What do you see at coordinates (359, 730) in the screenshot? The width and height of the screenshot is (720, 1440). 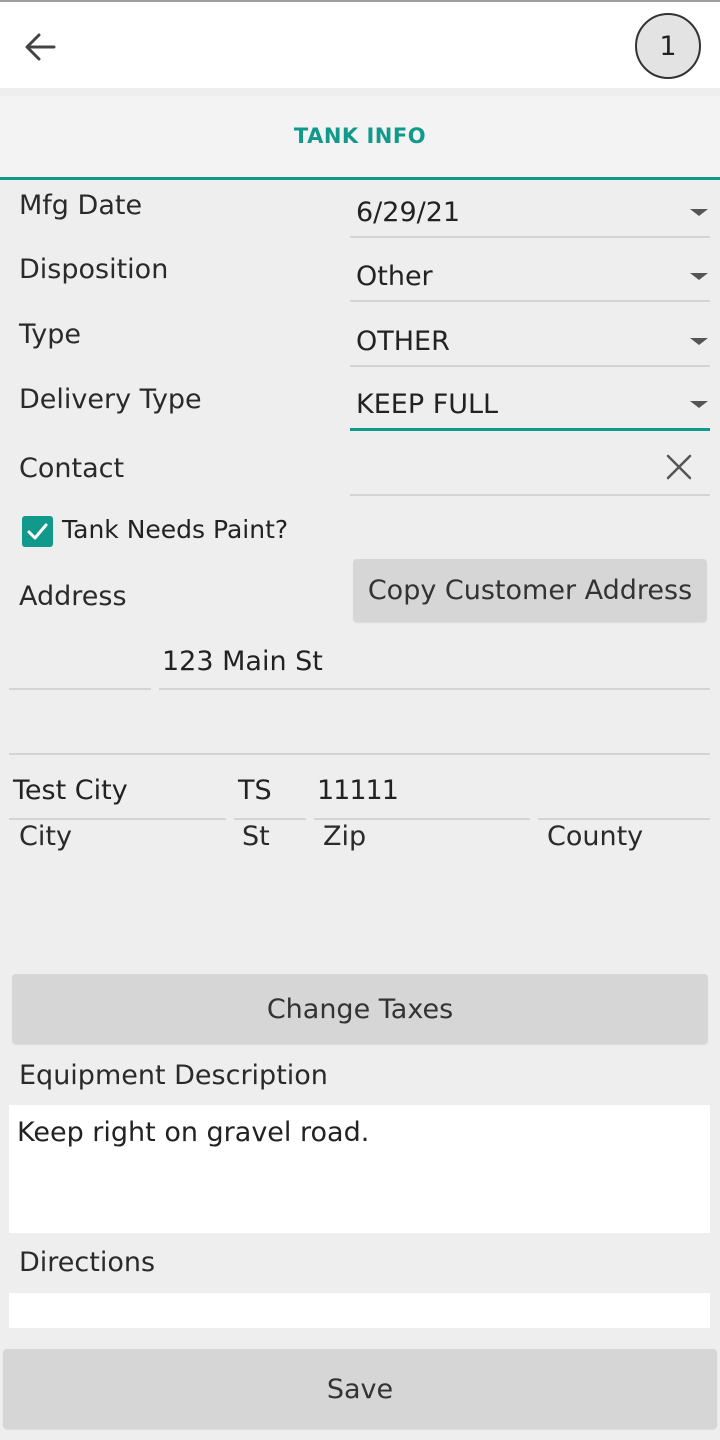 I see `address-line2-field` at bounding box center [359, 730].